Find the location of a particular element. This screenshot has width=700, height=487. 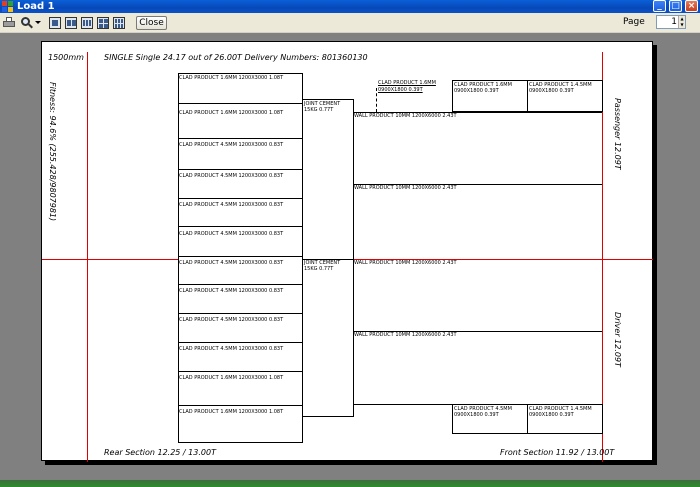

small-clad-box: CLAD PRODUCT 4.5MM 0900X1800 0.39T is located at coordinates (490, 419).